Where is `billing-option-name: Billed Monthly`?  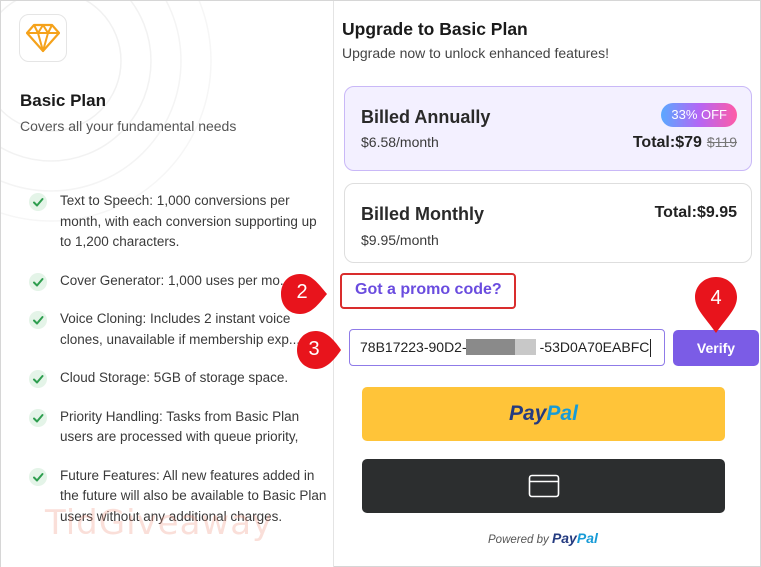 billing-option-name: Billed Monthly is located at coordinates (422, 214).